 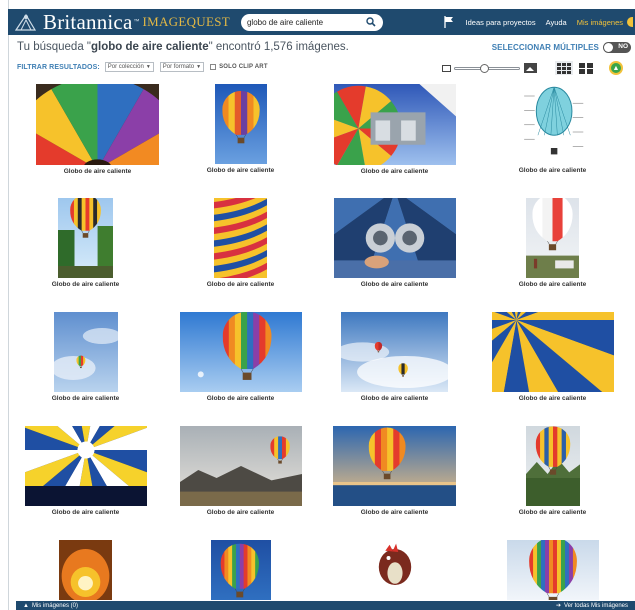 I want to click on britannica-logo: Britannica ™ IMAGEQUEST, so click(x=120, y=22).